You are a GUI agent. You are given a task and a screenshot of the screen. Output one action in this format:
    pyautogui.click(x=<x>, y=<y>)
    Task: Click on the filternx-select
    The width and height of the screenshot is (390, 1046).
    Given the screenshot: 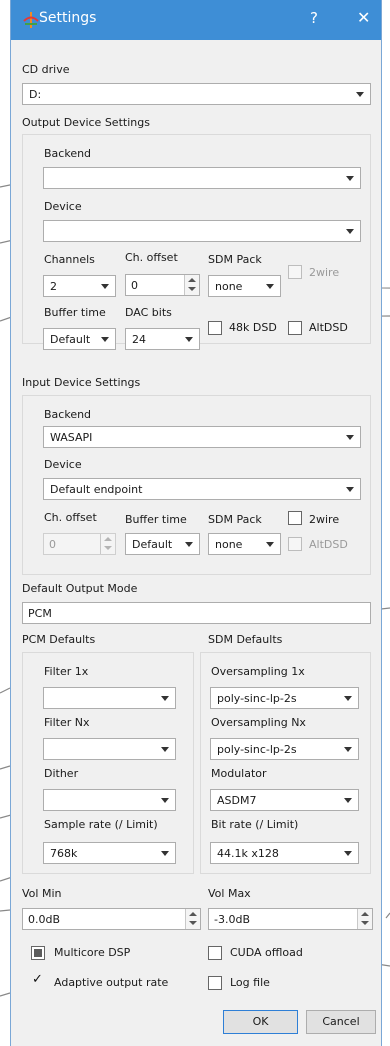 What is the action you would take?
    pyautogui.click(x=109, y=749)
    